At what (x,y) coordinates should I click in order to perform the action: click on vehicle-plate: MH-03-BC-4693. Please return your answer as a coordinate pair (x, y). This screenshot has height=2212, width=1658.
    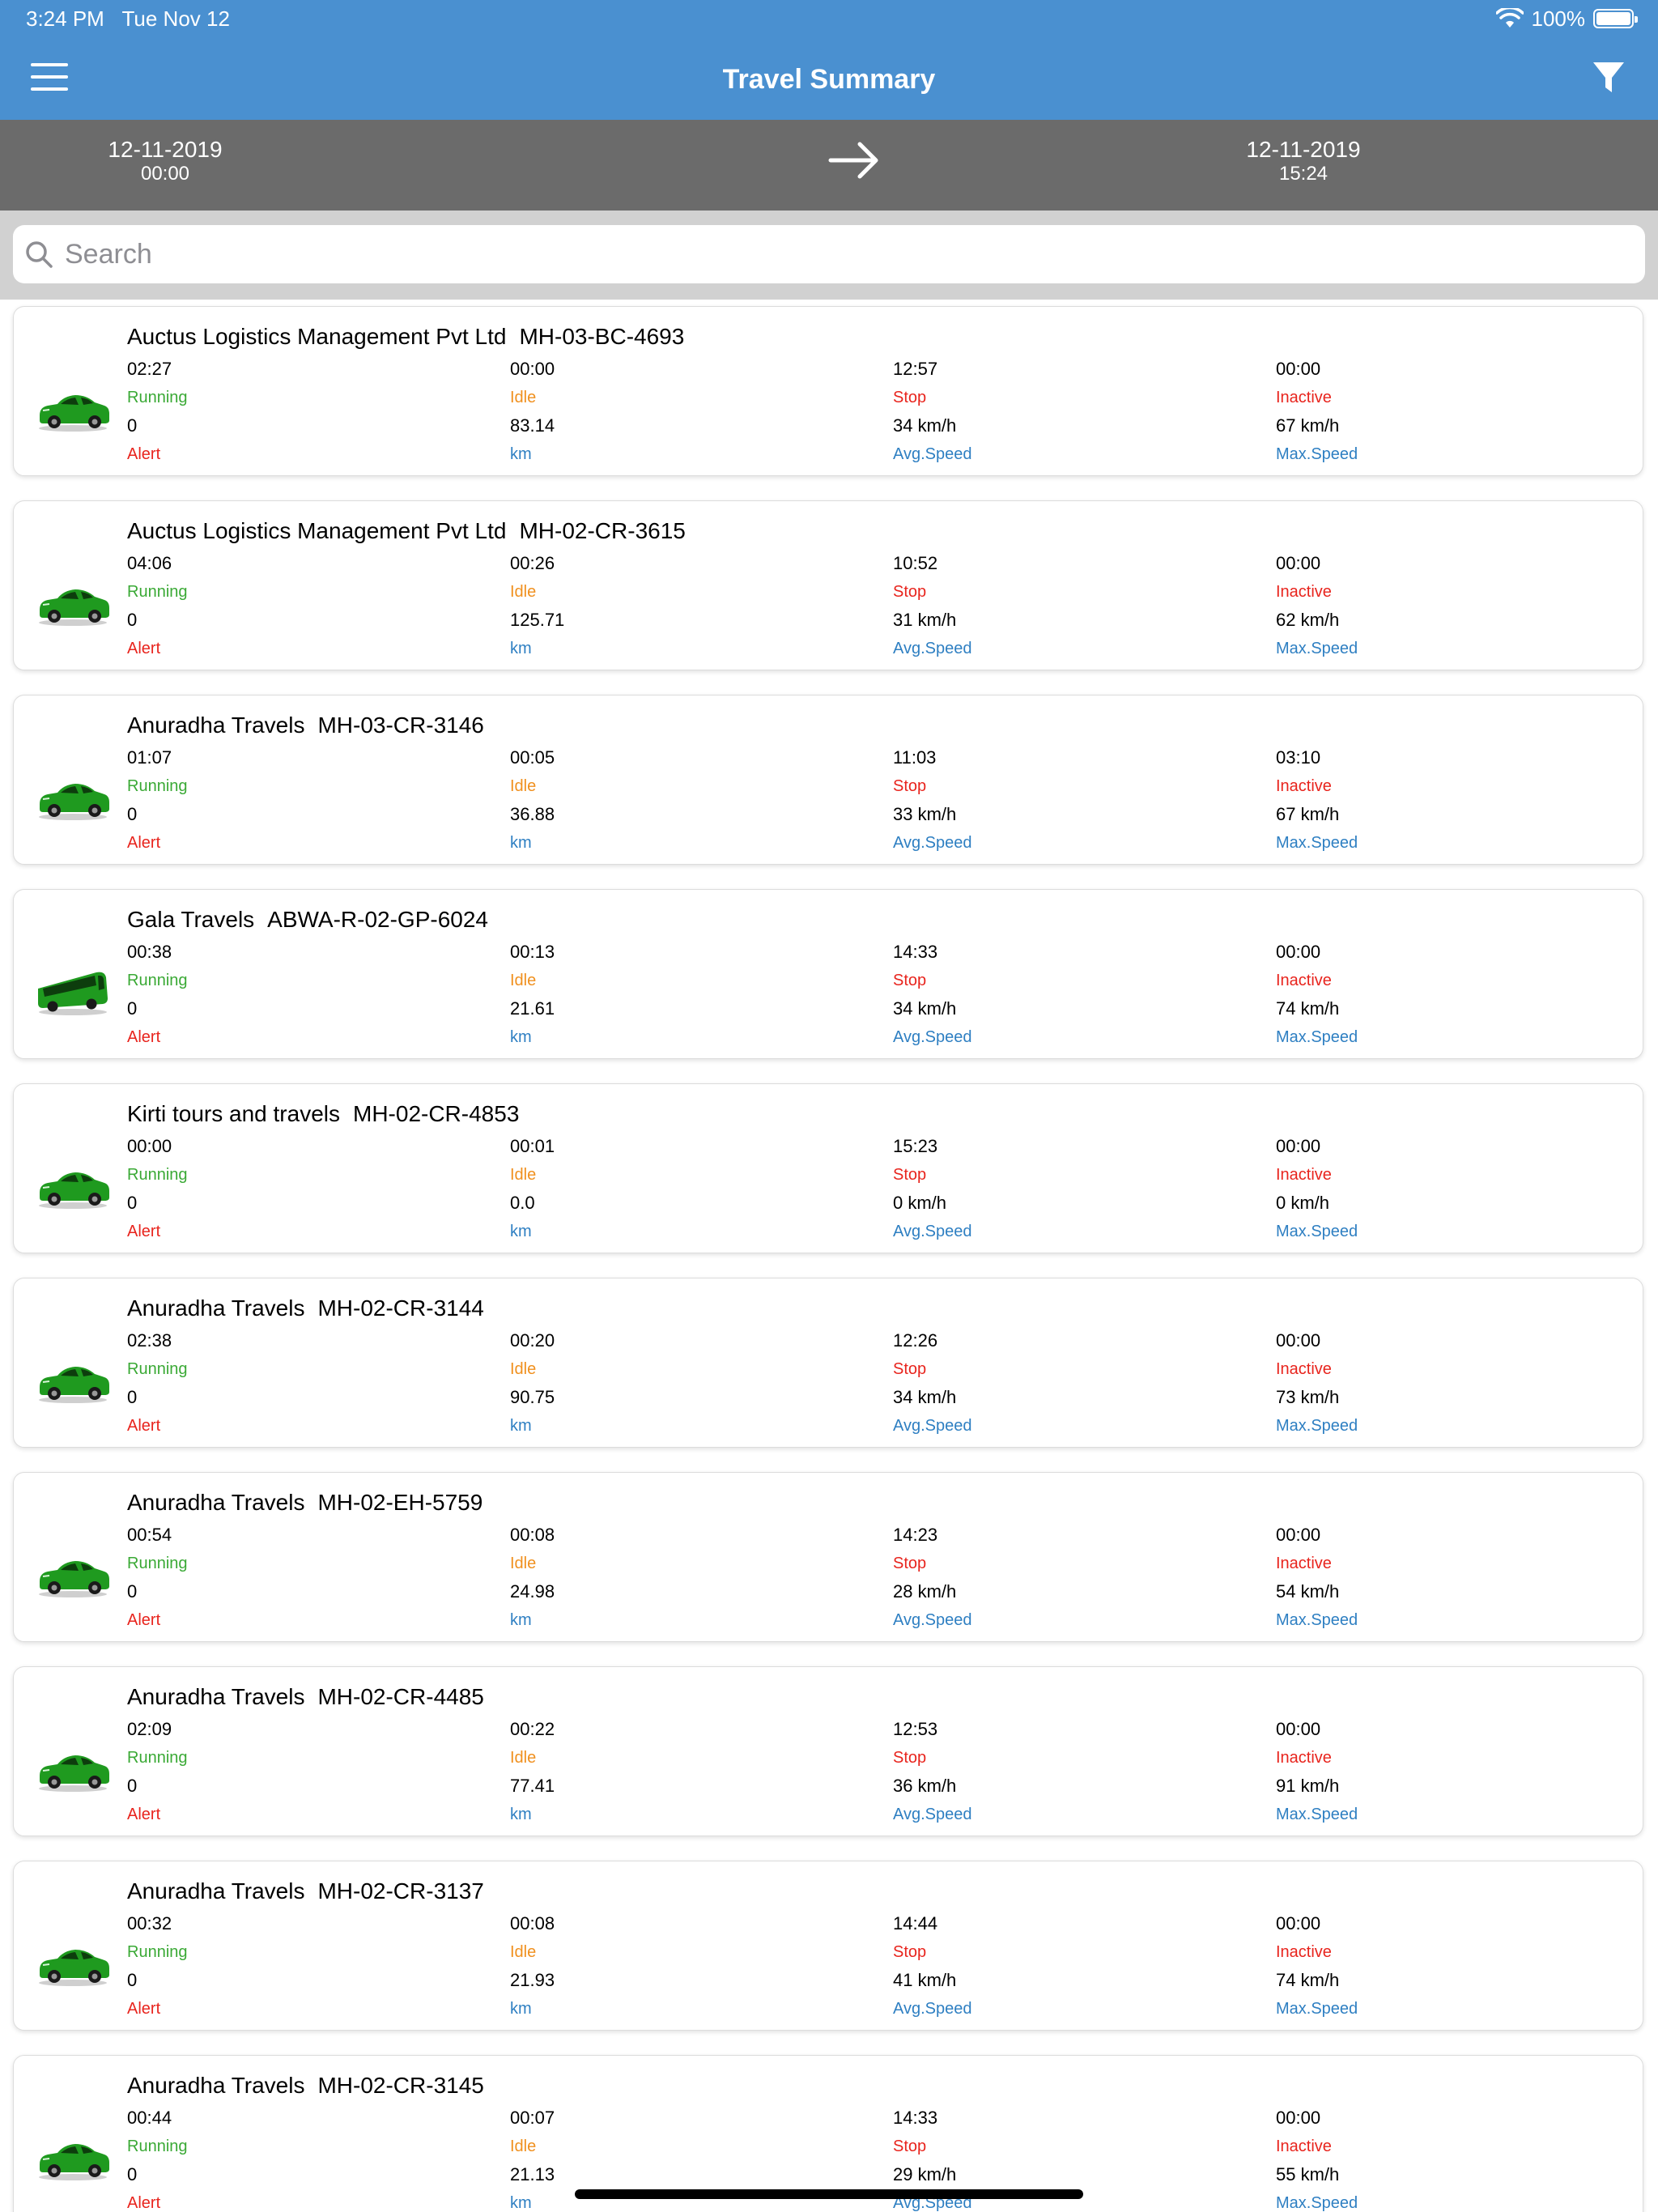
    Looking at the image, I should click on (602, 337).